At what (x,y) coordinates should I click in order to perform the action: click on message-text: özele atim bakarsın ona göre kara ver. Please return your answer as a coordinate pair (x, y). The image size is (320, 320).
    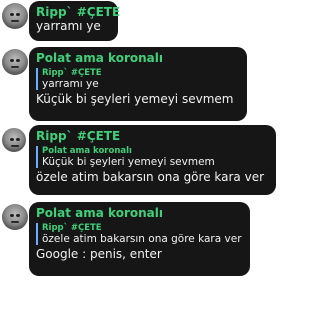
    Looking at the image, I should click on (150, 177).